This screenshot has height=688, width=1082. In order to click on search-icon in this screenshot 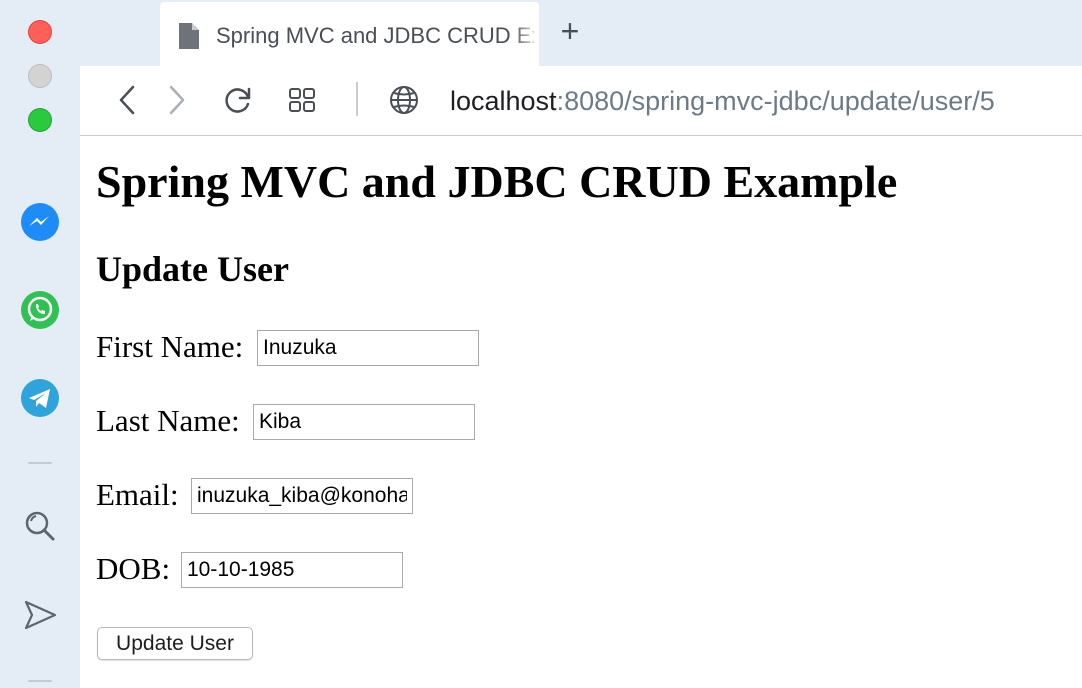, I will do `click(40, 526)`.